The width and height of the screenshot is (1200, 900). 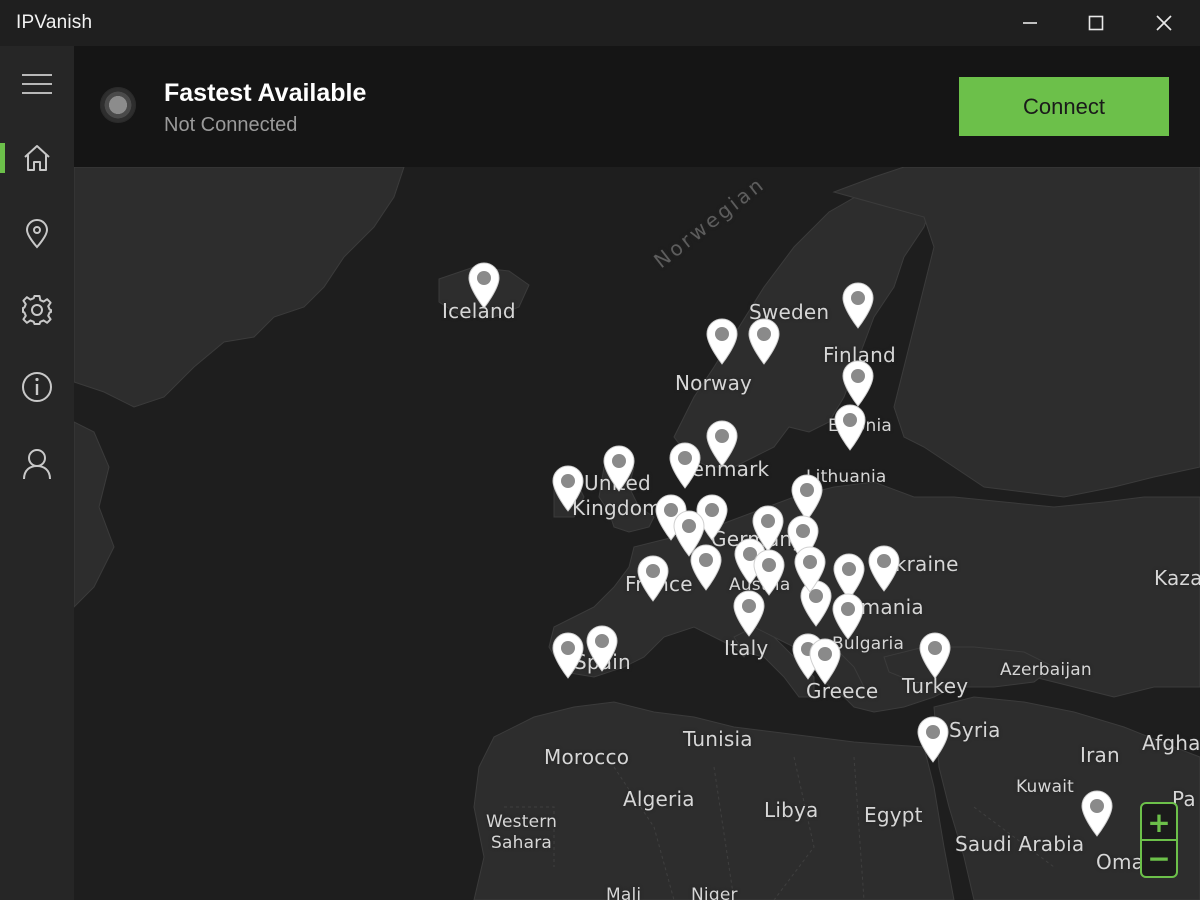 What do you see at coordinates (718, 739) in the screenshot?
I see `map-label-tunisia: Tunisia` at bounding box center [718, 739].